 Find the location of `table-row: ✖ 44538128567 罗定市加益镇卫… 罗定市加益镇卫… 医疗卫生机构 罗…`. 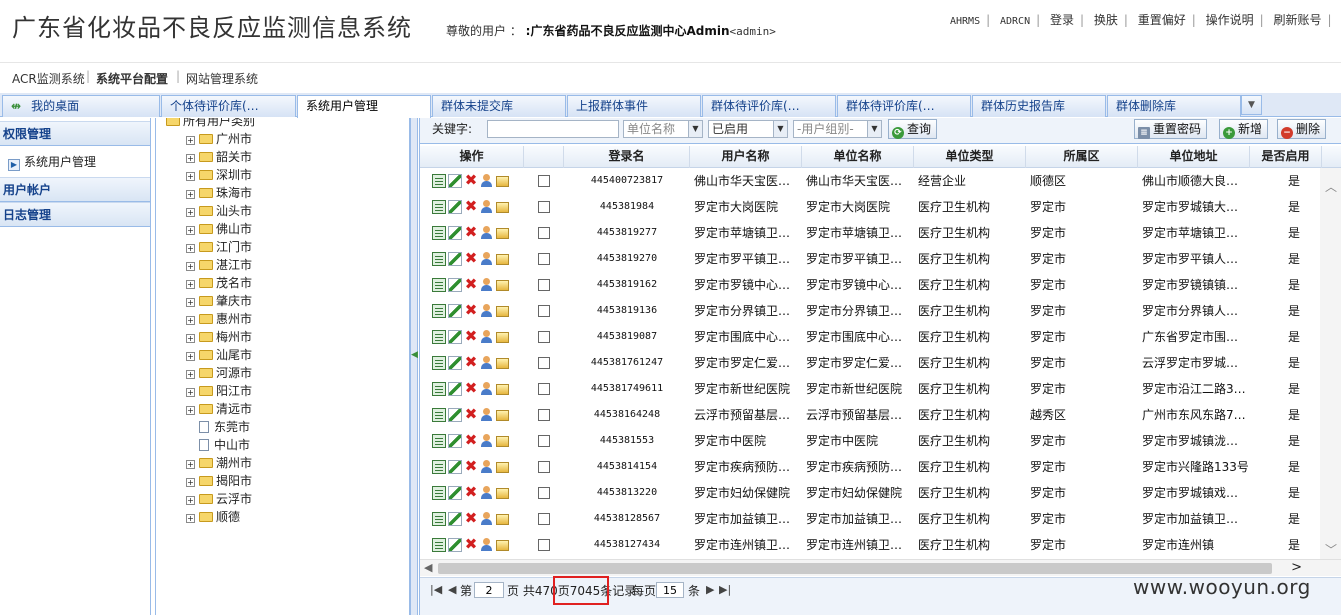

table-row: ✖ 44538128567 罗定市加益镇卫… 罗定市加益镇卫… 医疗卫生机构 罗… is located at coordinates (870, 519).